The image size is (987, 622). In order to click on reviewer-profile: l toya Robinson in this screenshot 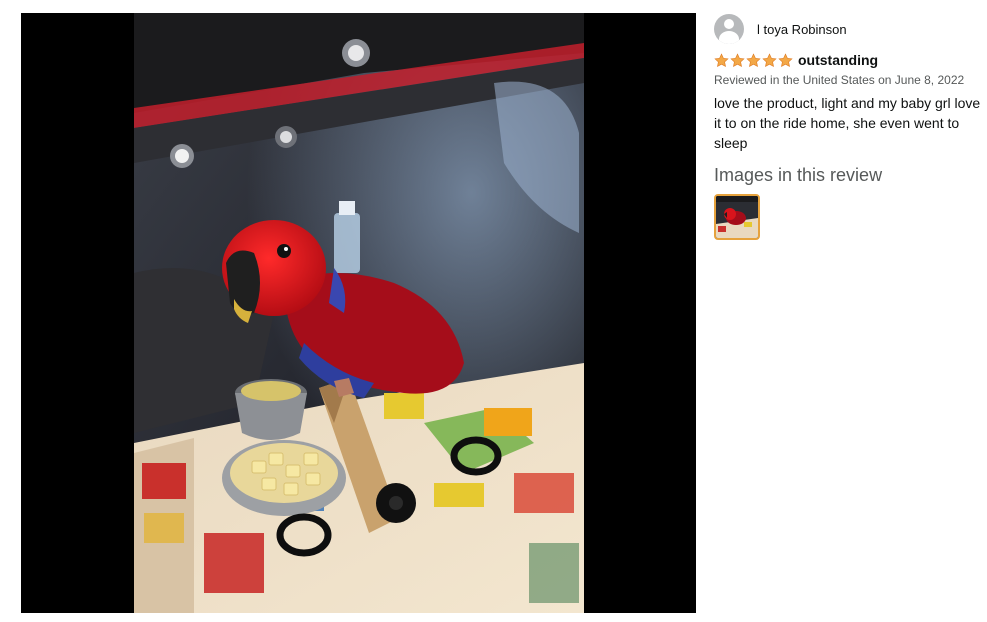, I will do `click(848, 29)`.